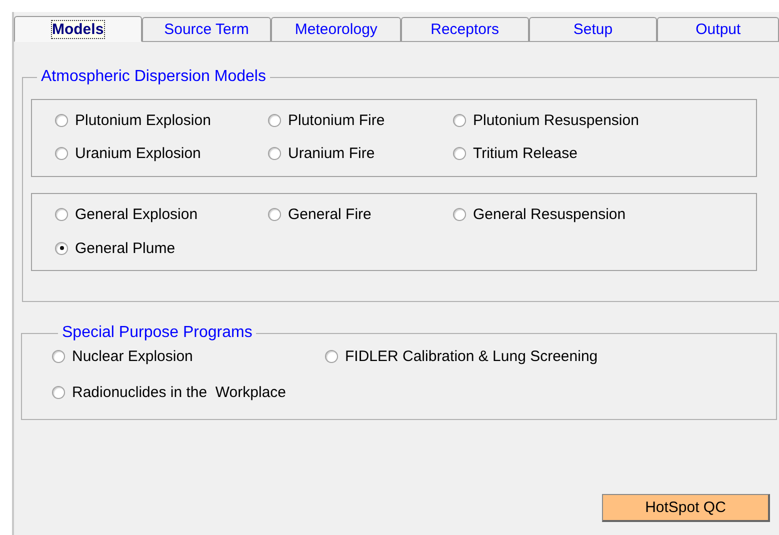 The height and width of the screenshot is (535, 779). What do you see at coordinates (153, 77) in the screenshot?
I see `group-title: Atmospheric Dispersion Models` at bounding box center [153, 77].